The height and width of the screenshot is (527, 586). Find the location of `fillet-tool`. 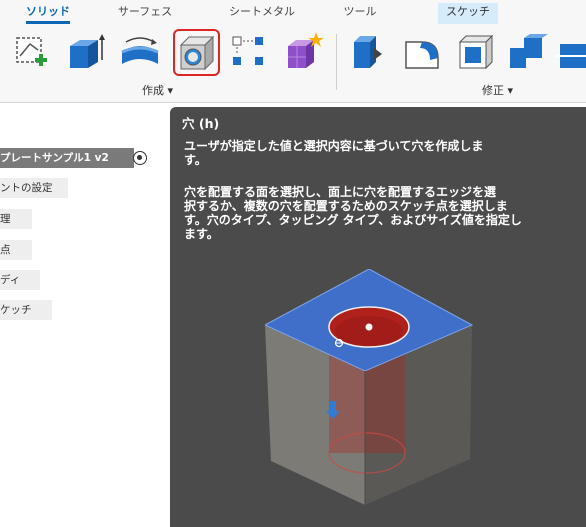

fillet-tool is located at coordinates (422, 52).